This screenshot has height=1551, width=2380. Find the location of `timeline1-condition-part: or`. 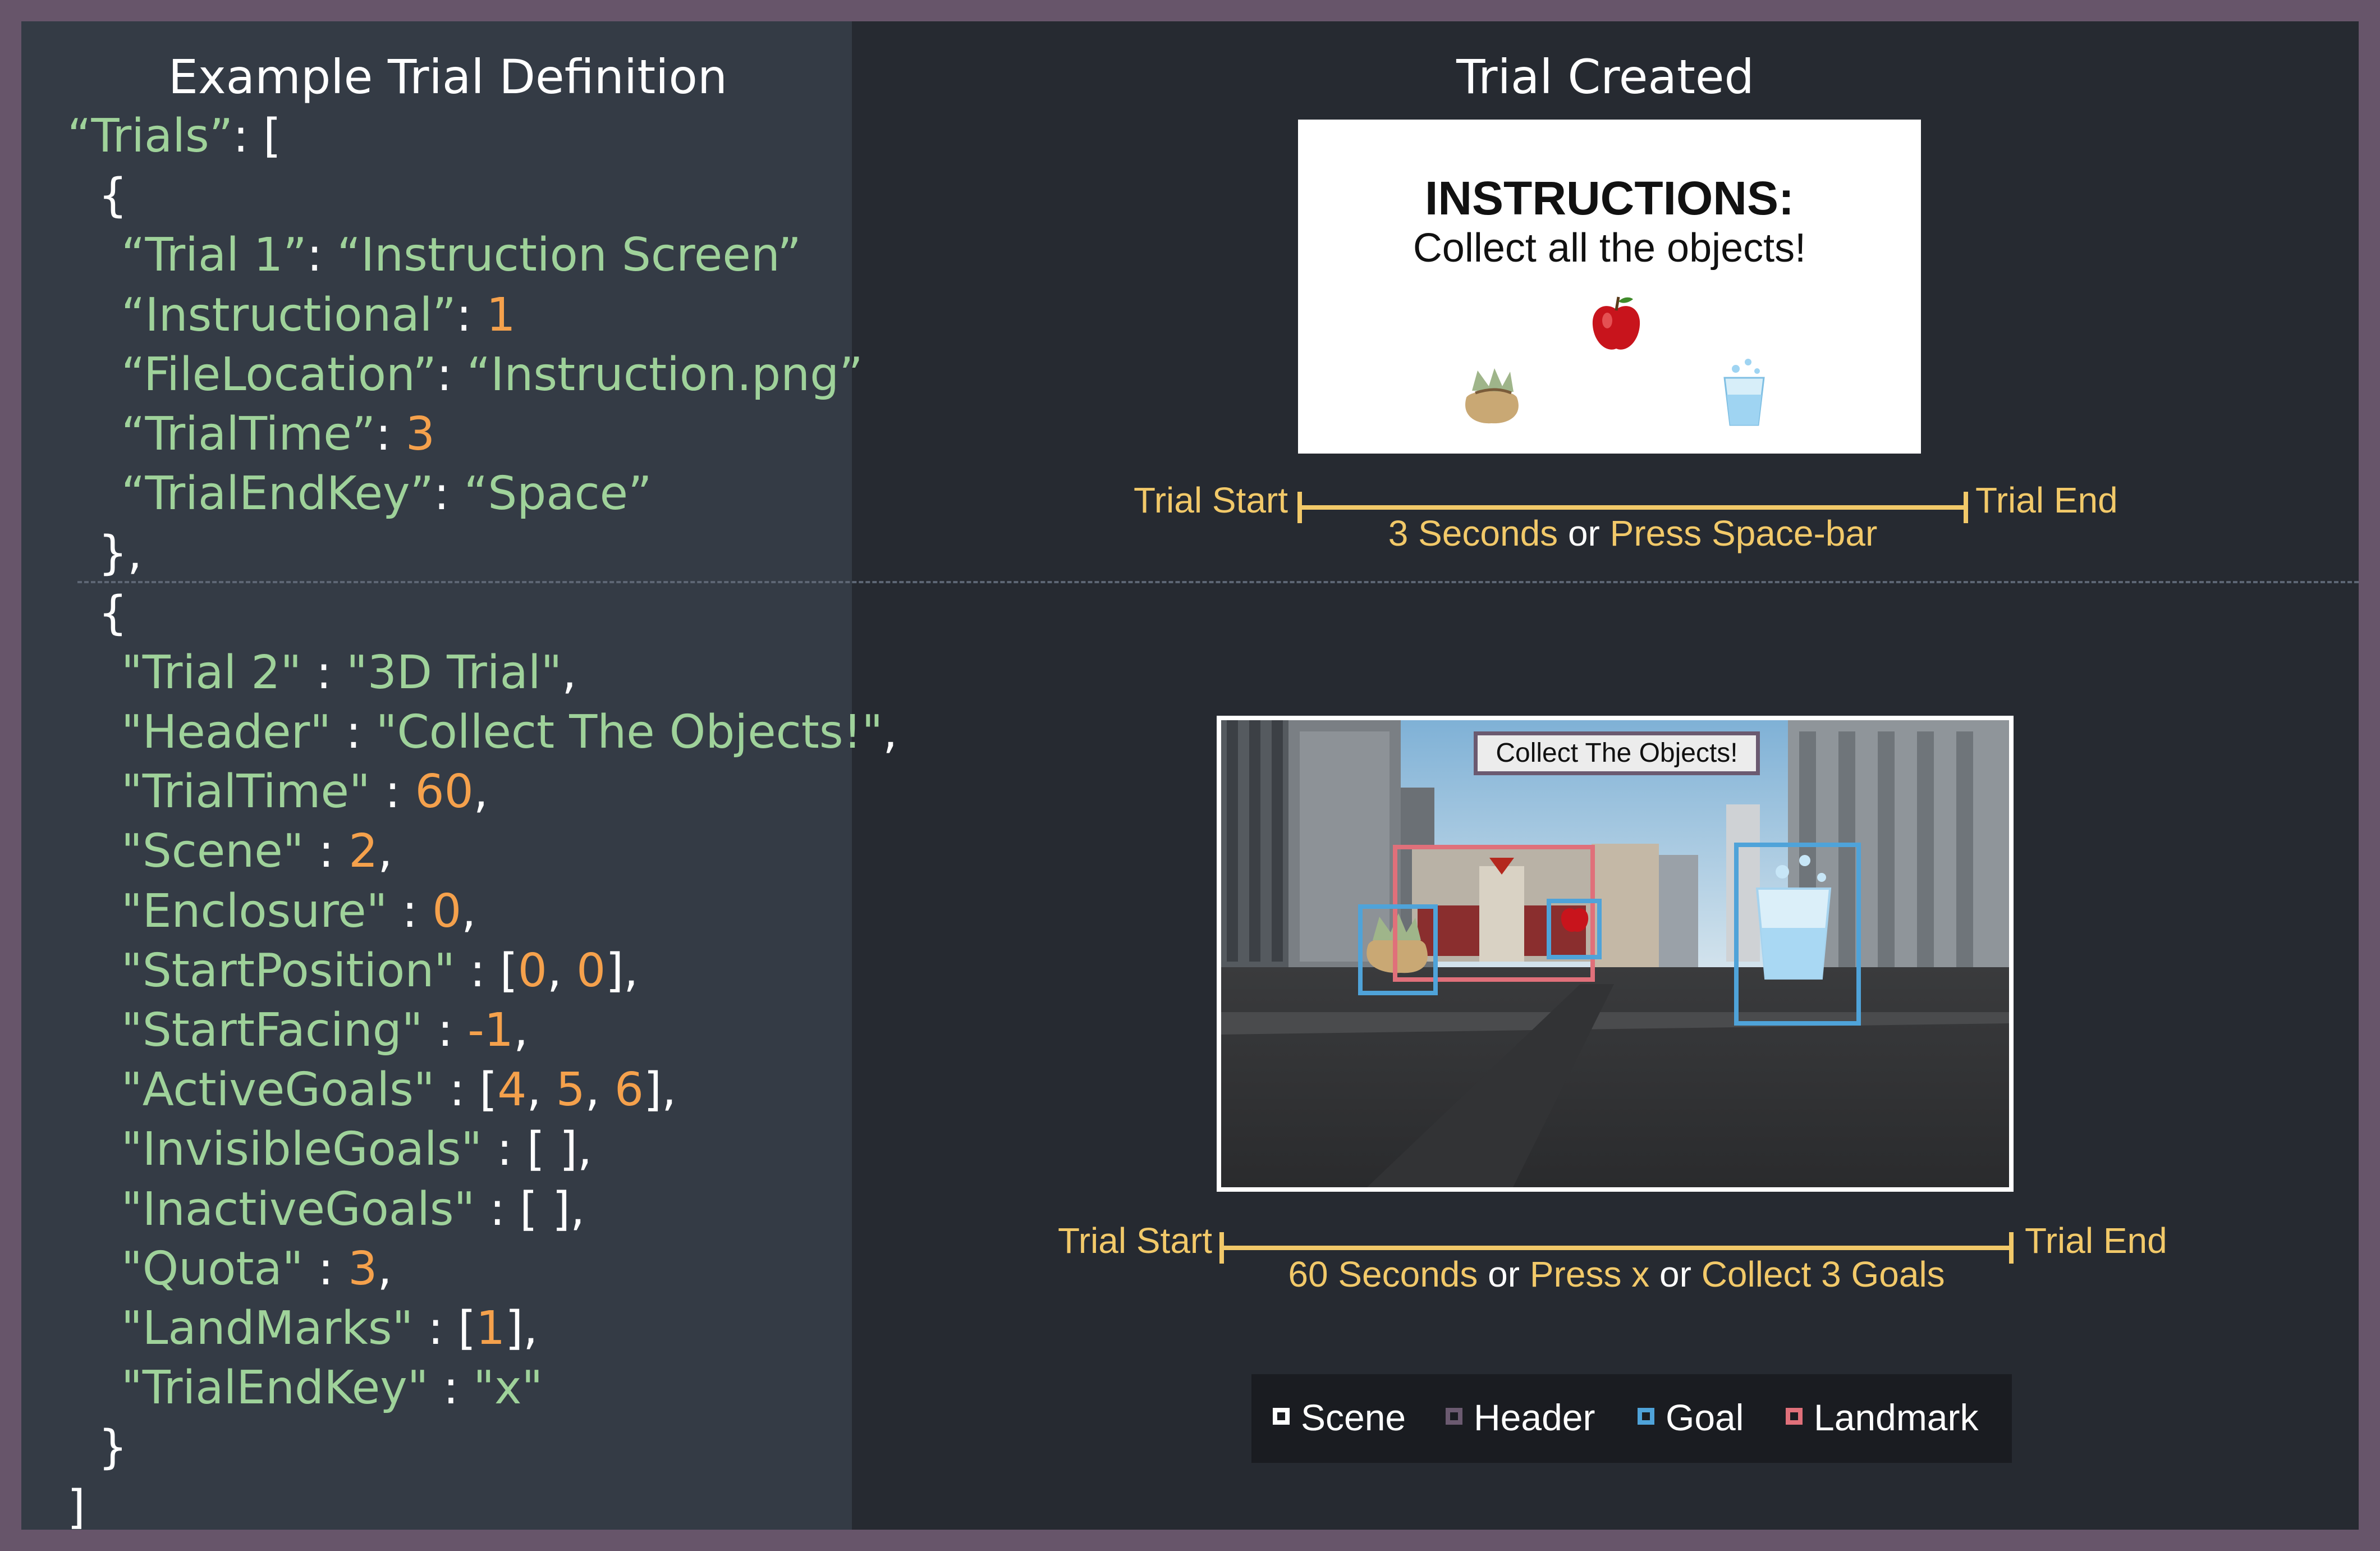

timeline1-condition-part: or is located at coordinates (1584, 533).